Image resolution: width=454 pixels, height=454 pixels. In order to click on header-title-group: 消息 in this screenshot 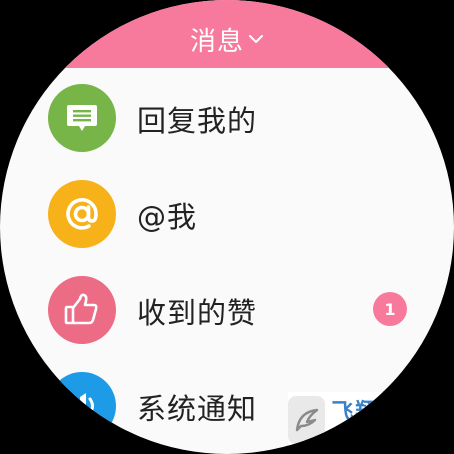, I will do `click(227, 39)`.